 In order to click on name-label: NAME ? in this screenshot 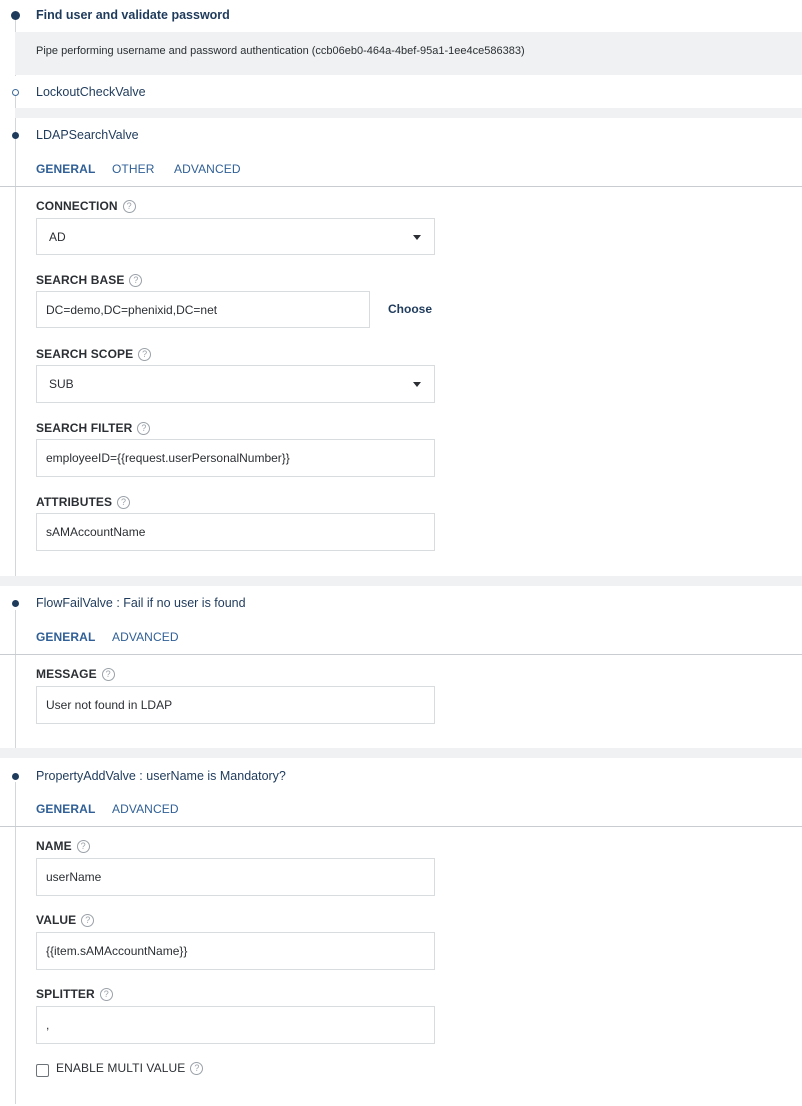, I will do `click(63, 846)`.